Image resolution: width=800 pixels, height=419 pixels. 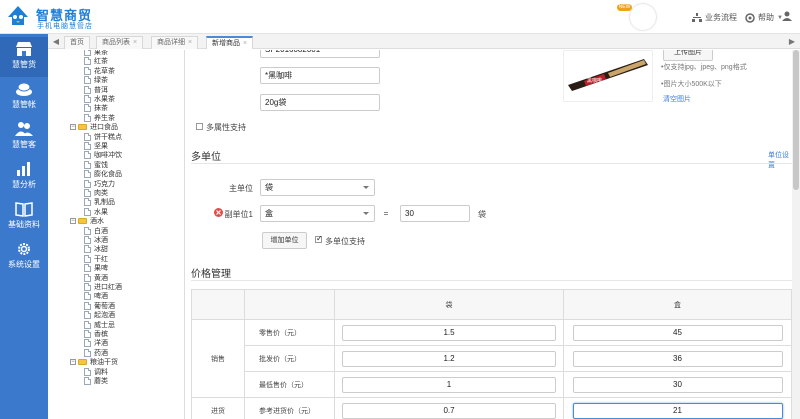 I want to click on nav-label: 慧管帐, so click(x=24, y=104).